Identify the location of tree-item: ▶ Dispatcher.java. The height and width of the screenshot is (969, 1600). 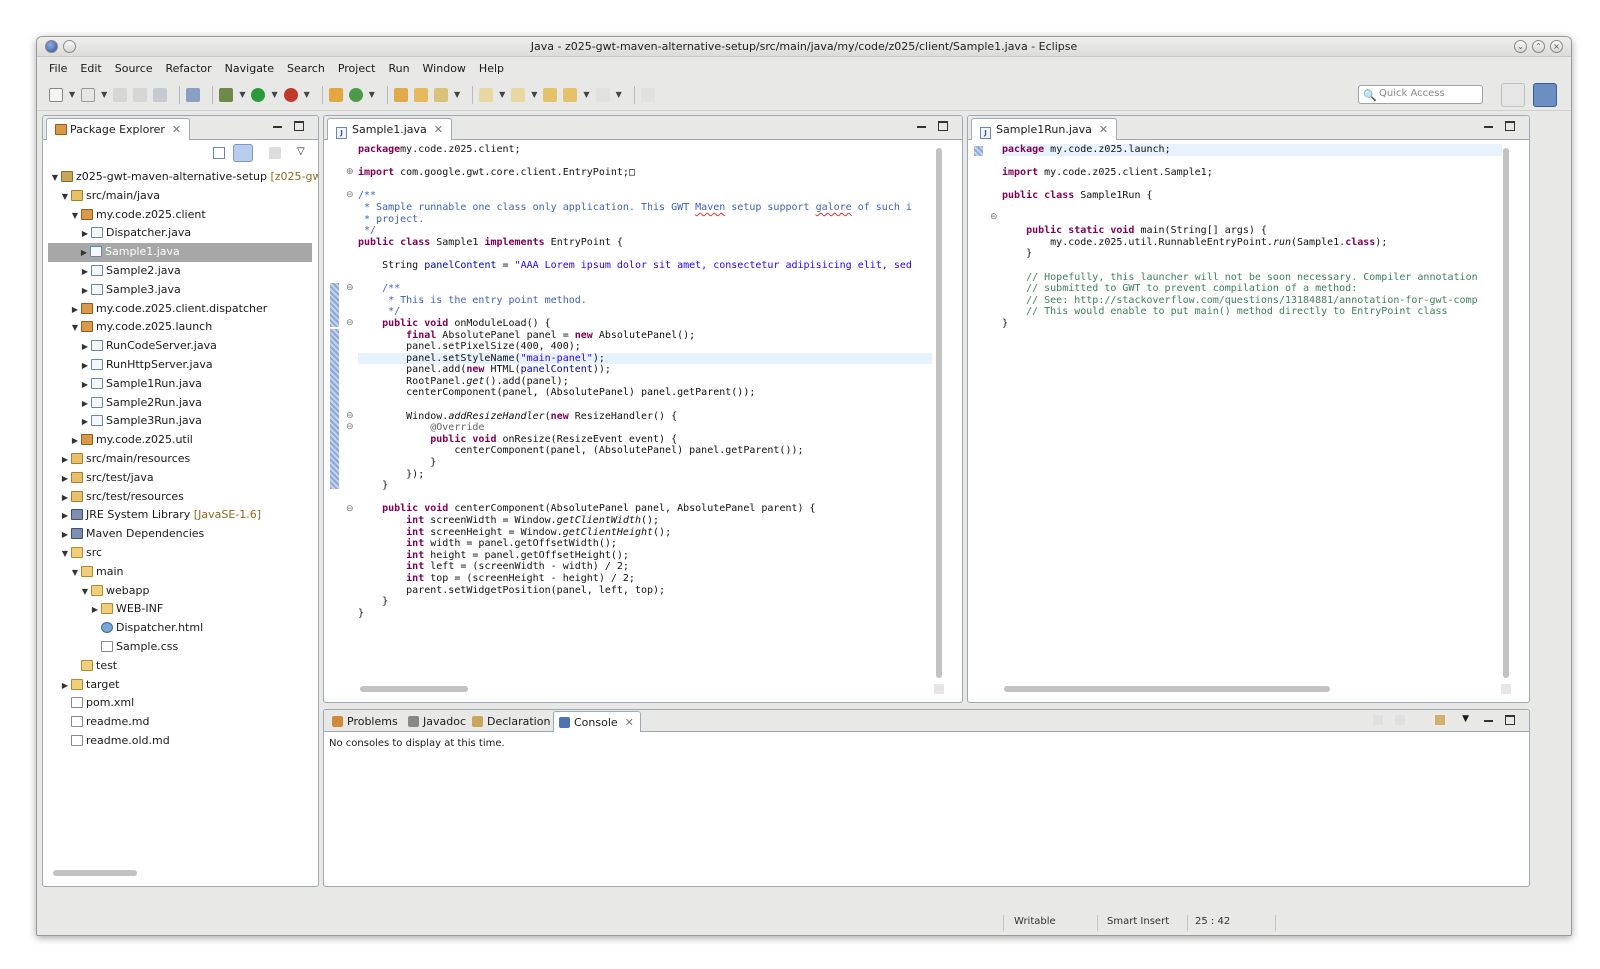
(183, 233).